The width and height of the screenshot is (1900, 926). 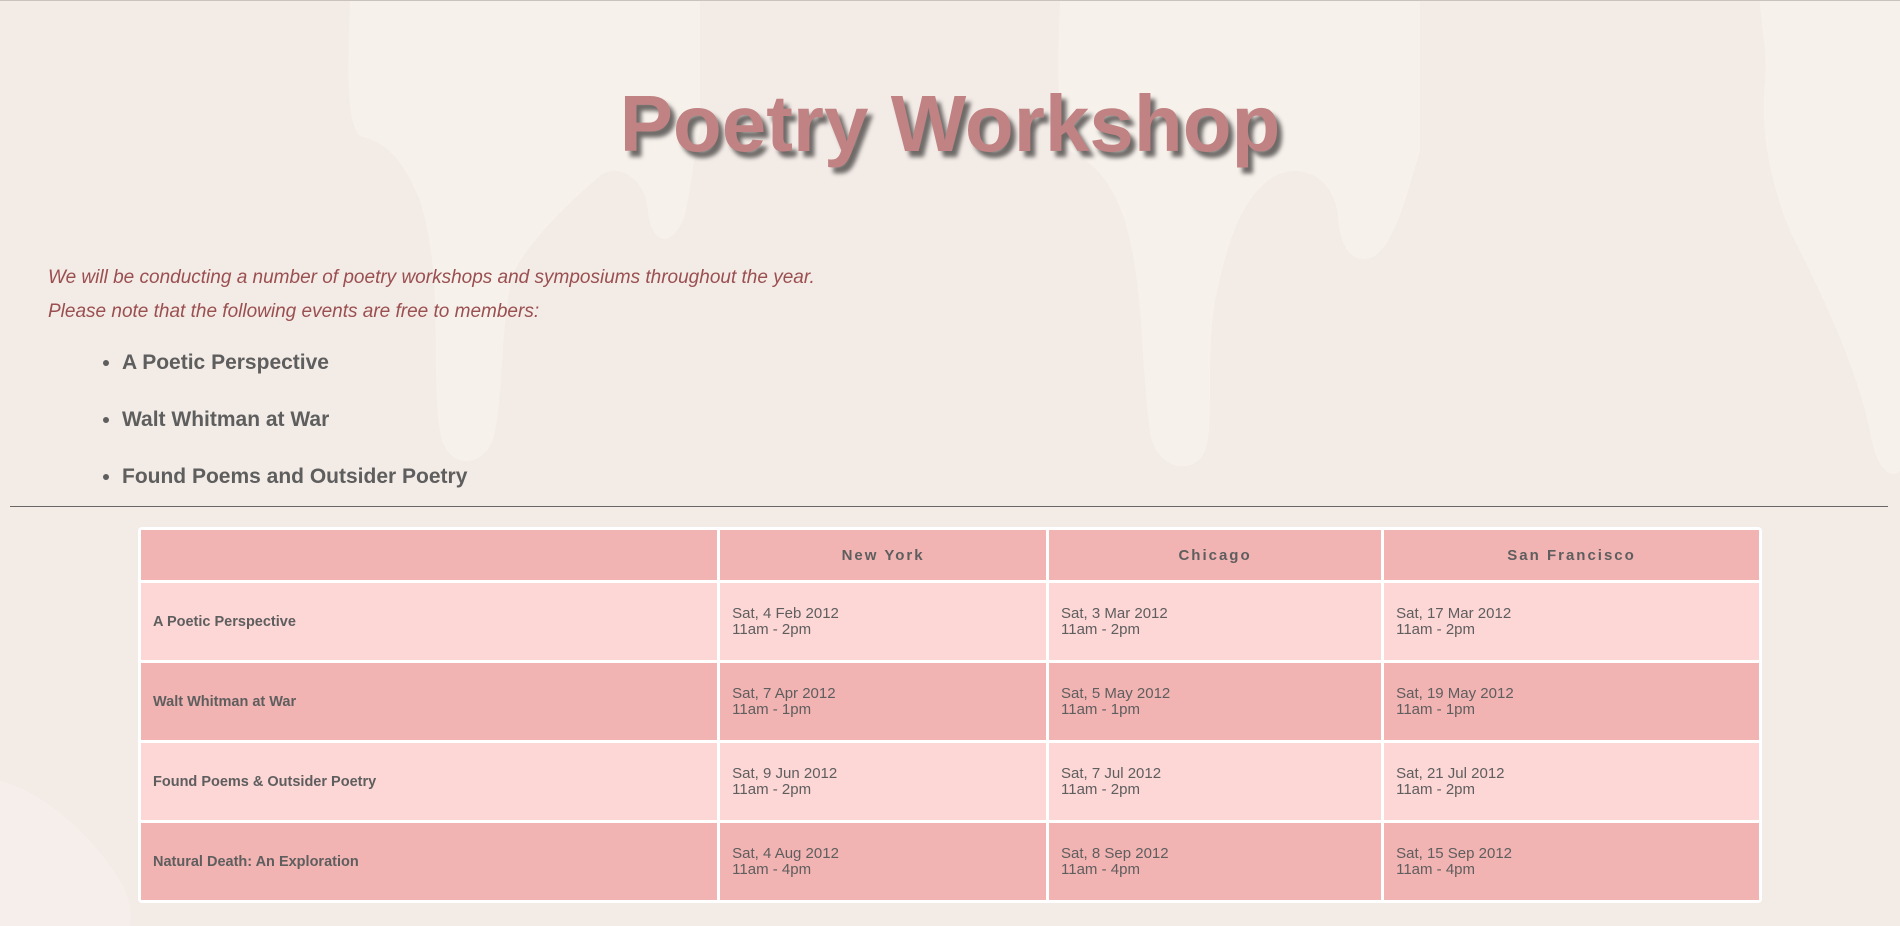 I want to click on event-date: Sat, 3 Mar 2012, so click(x=1114, y=613).